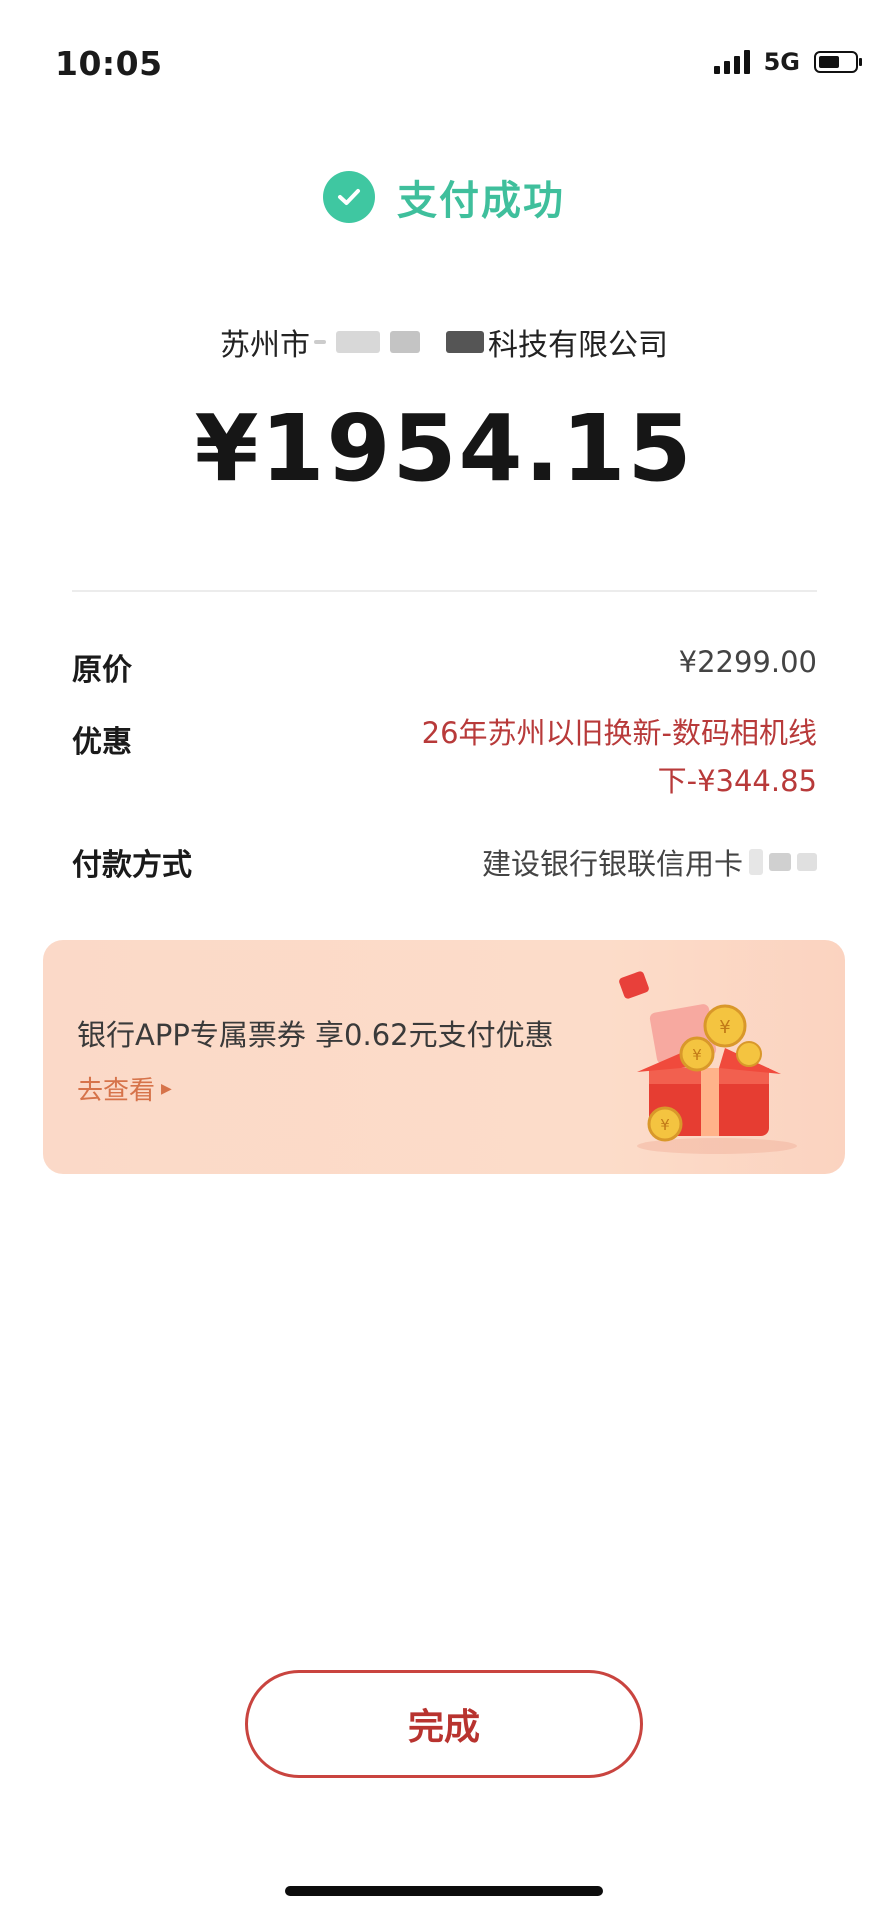 Image resolution: width=888 pixels, height=1920 pixels. I want to click on divider, so click(444, 591).